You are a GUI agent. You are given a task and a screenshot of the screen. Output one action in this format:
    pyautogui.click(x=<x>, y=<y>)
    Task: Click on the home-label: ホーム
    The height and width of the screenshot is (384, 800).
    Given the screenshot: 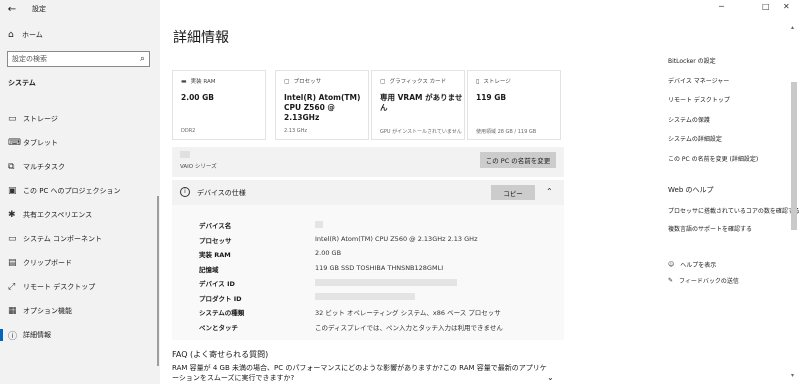 What is the action you would take?
    pyautogui.click(x=32, y=35)
    